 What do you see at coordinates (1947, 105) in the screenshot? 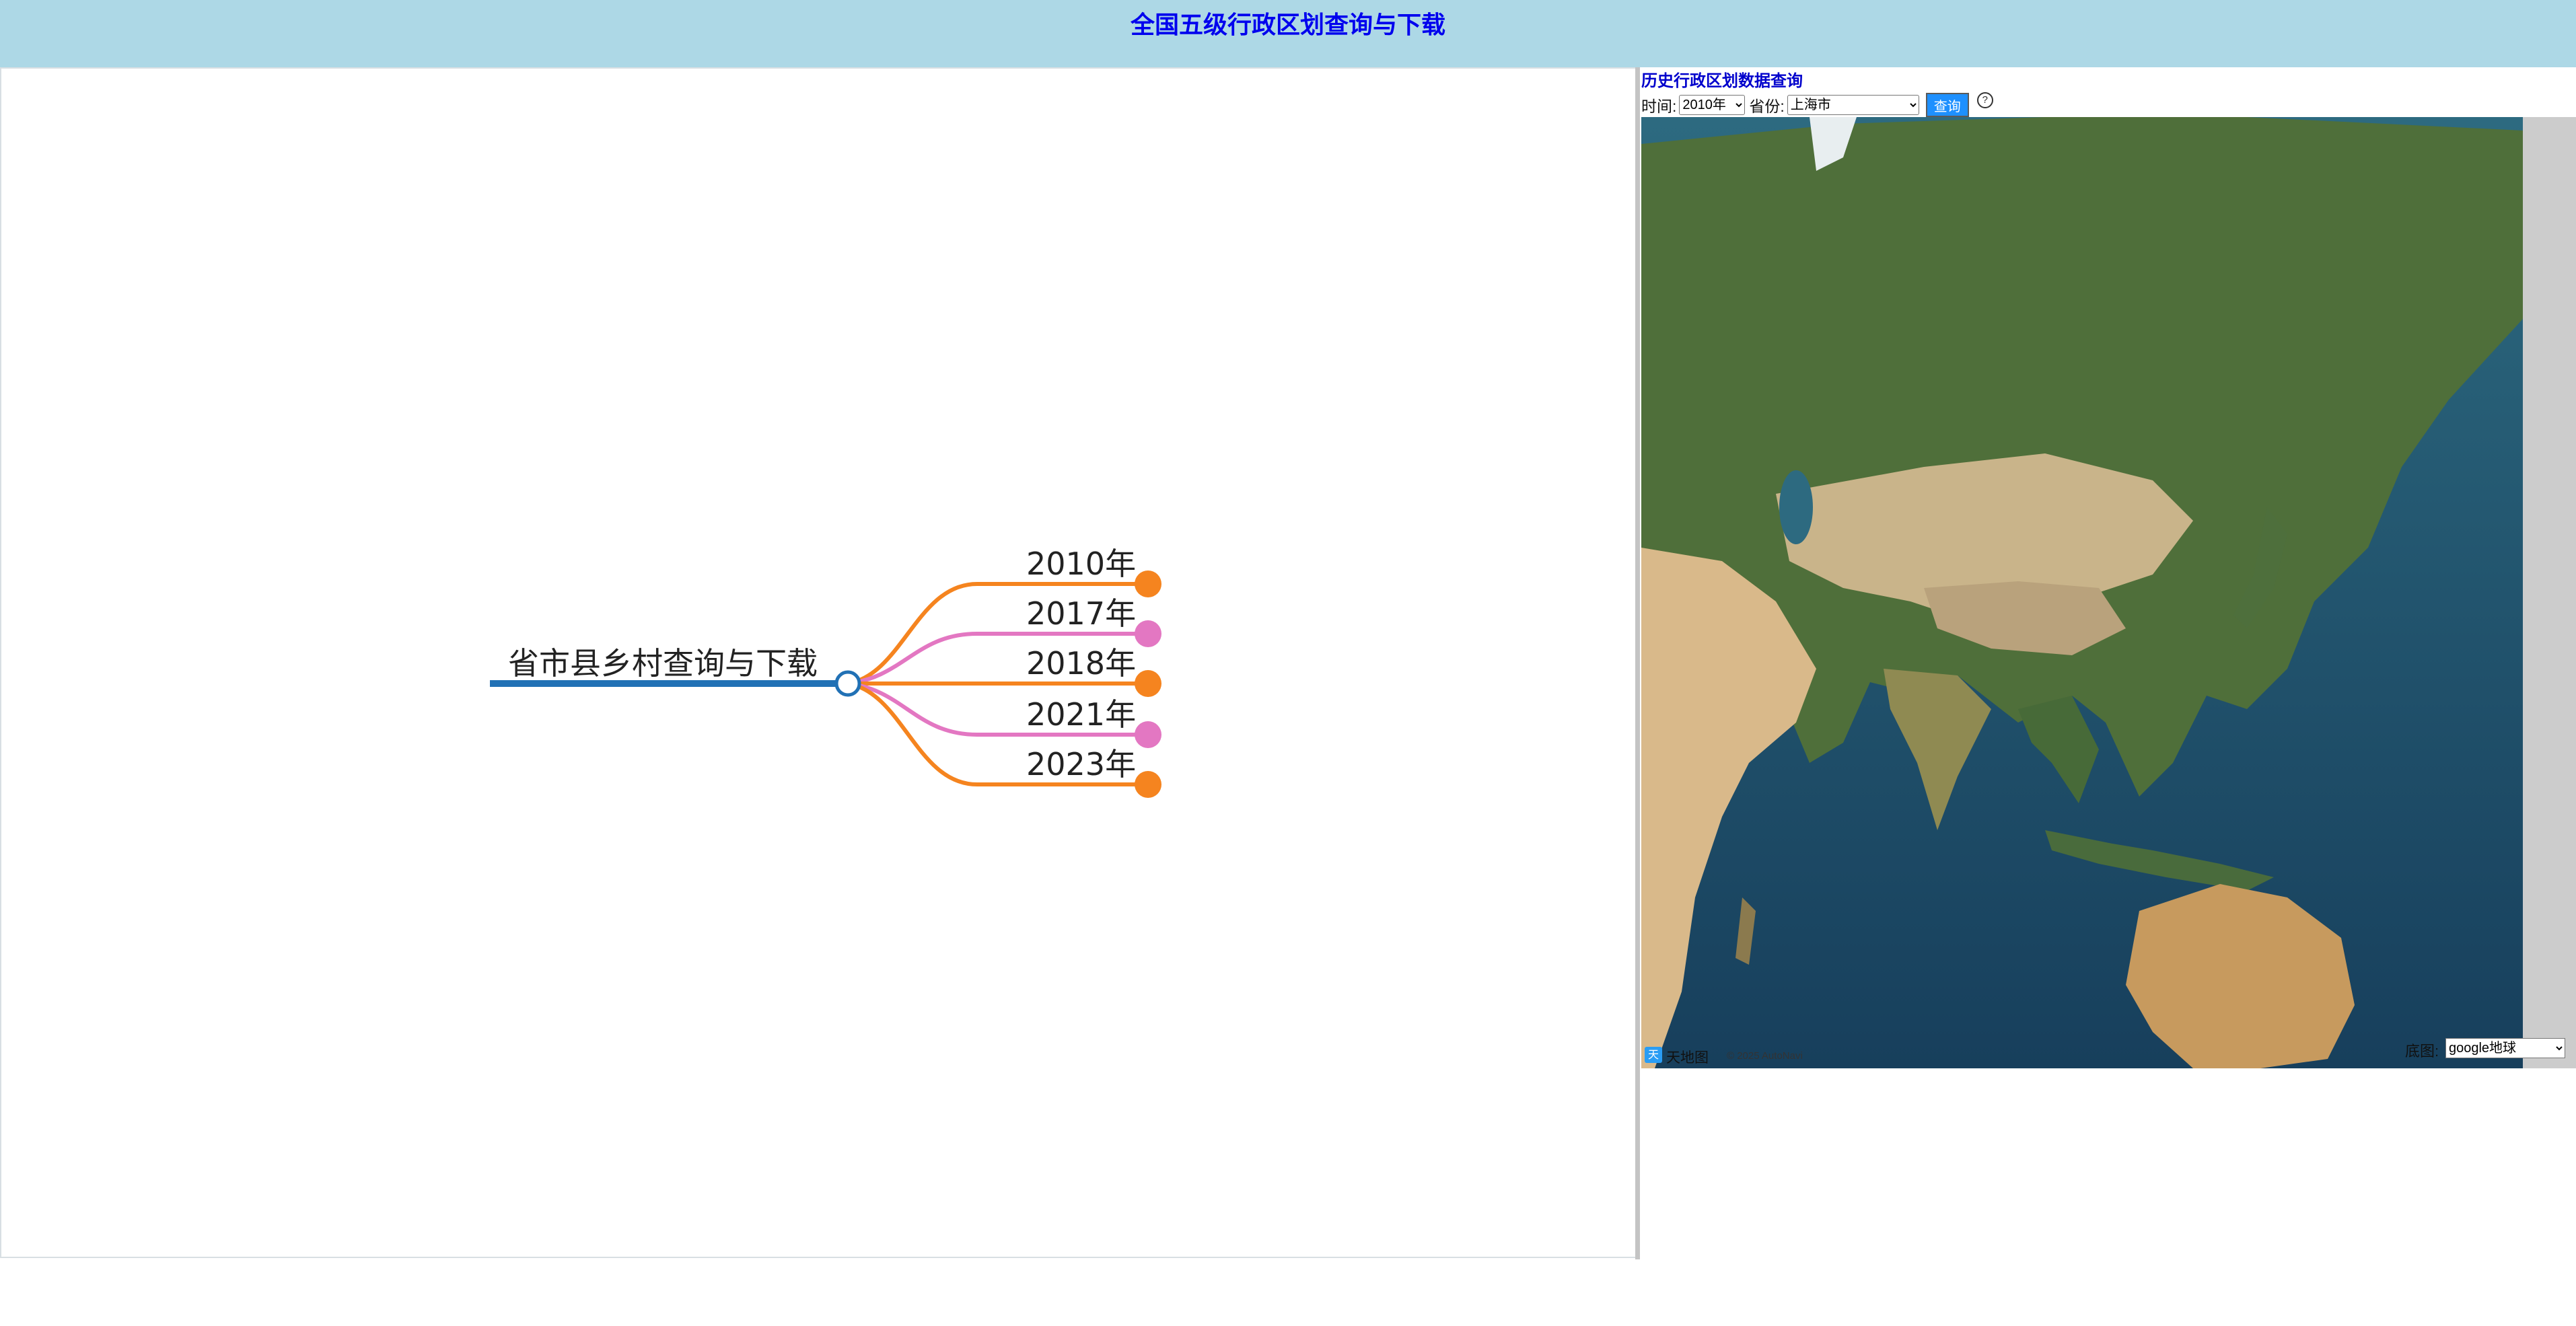
I see `query-button: 查询` at bounding box center [1947, 105].